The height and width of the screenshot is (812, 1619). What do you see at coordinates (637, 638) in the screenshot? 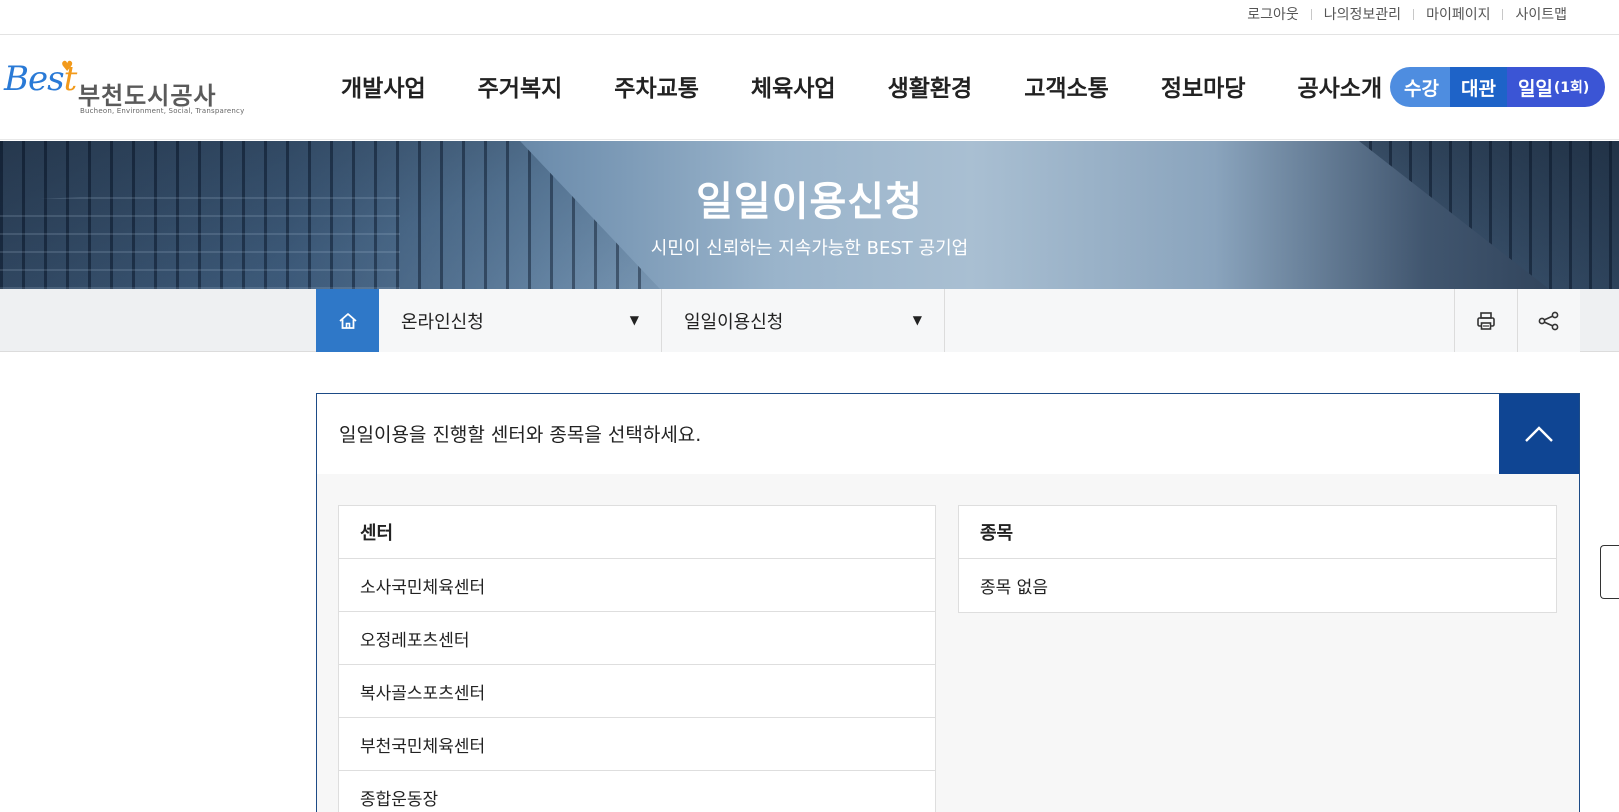
I see `center-item-ojeong: 오정레포츠센터` at bounding box center [637, 638].